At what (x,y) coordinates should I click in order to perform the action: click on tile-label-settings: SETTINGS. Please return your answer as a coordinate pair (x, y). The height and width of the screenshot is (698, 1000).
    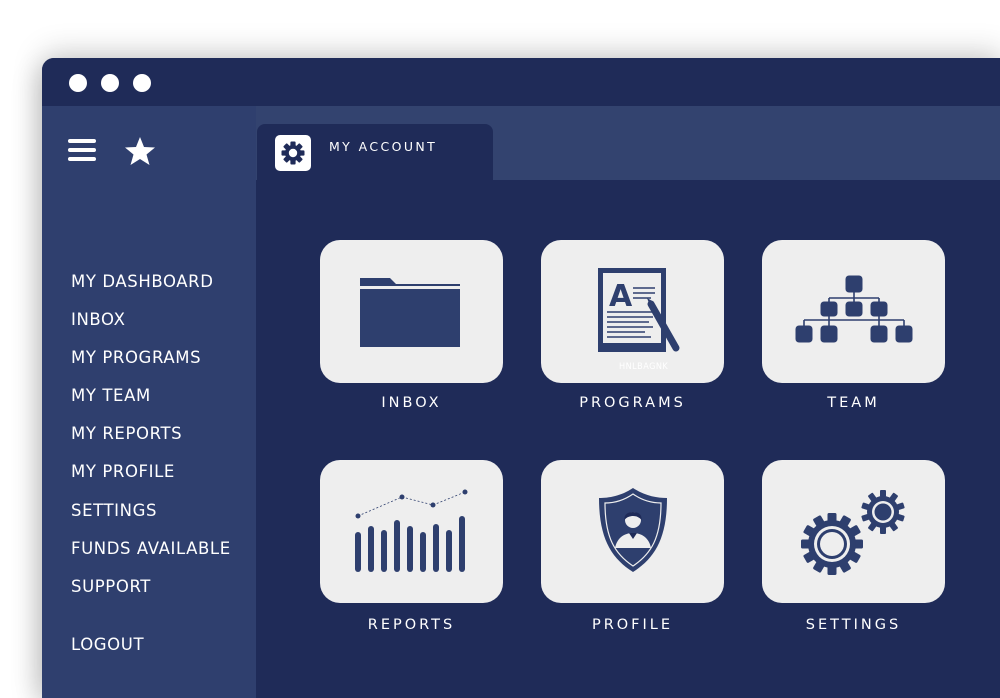
    Looking at the image, I should click on (853, 625).